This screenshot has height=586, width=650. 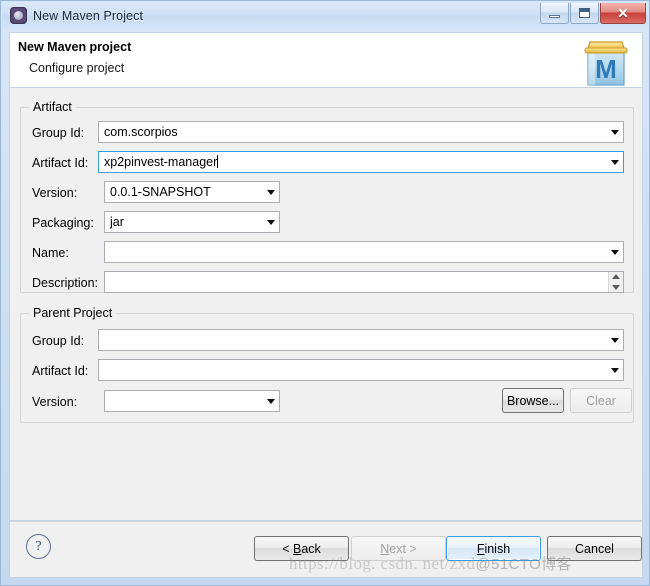 I want to click on page-title: New Maven project, so click(x=75, y=47).